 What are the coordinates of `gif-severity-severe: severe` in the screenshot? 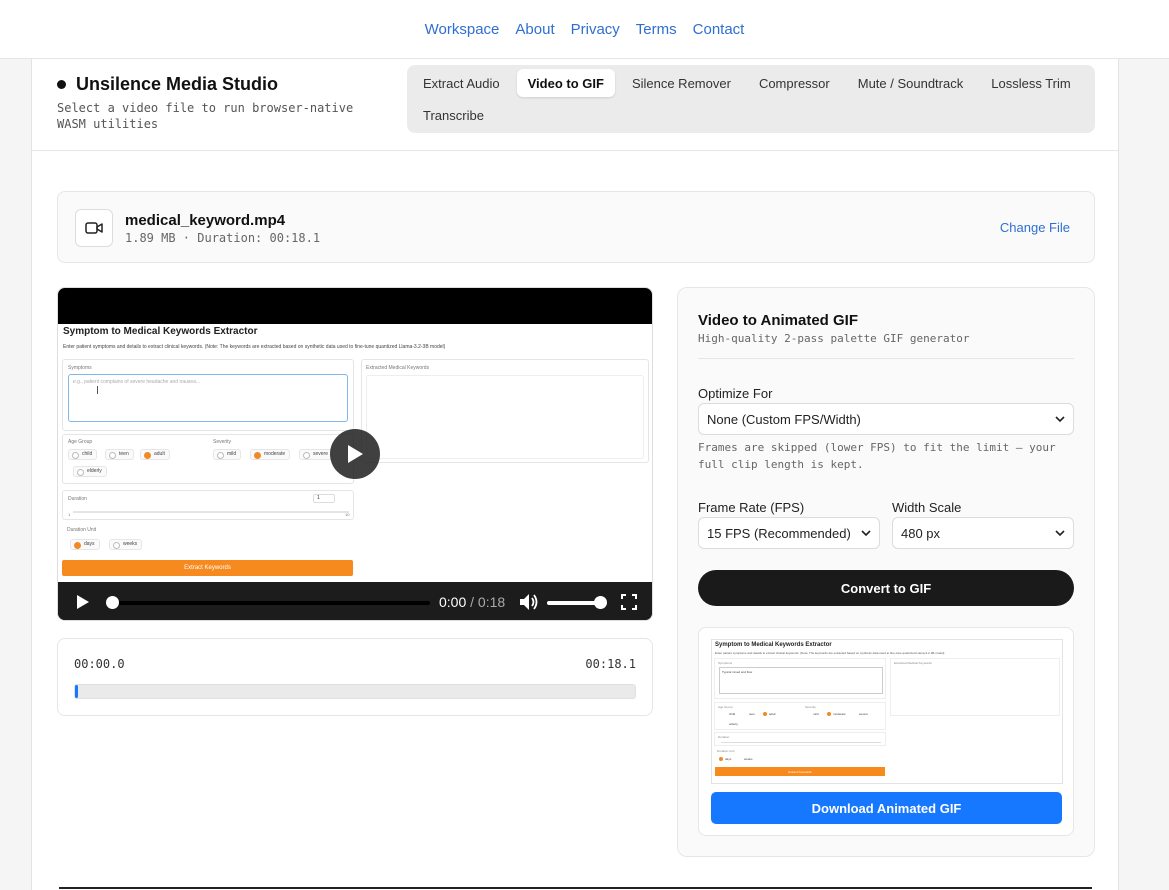 It's located at (864, 714).